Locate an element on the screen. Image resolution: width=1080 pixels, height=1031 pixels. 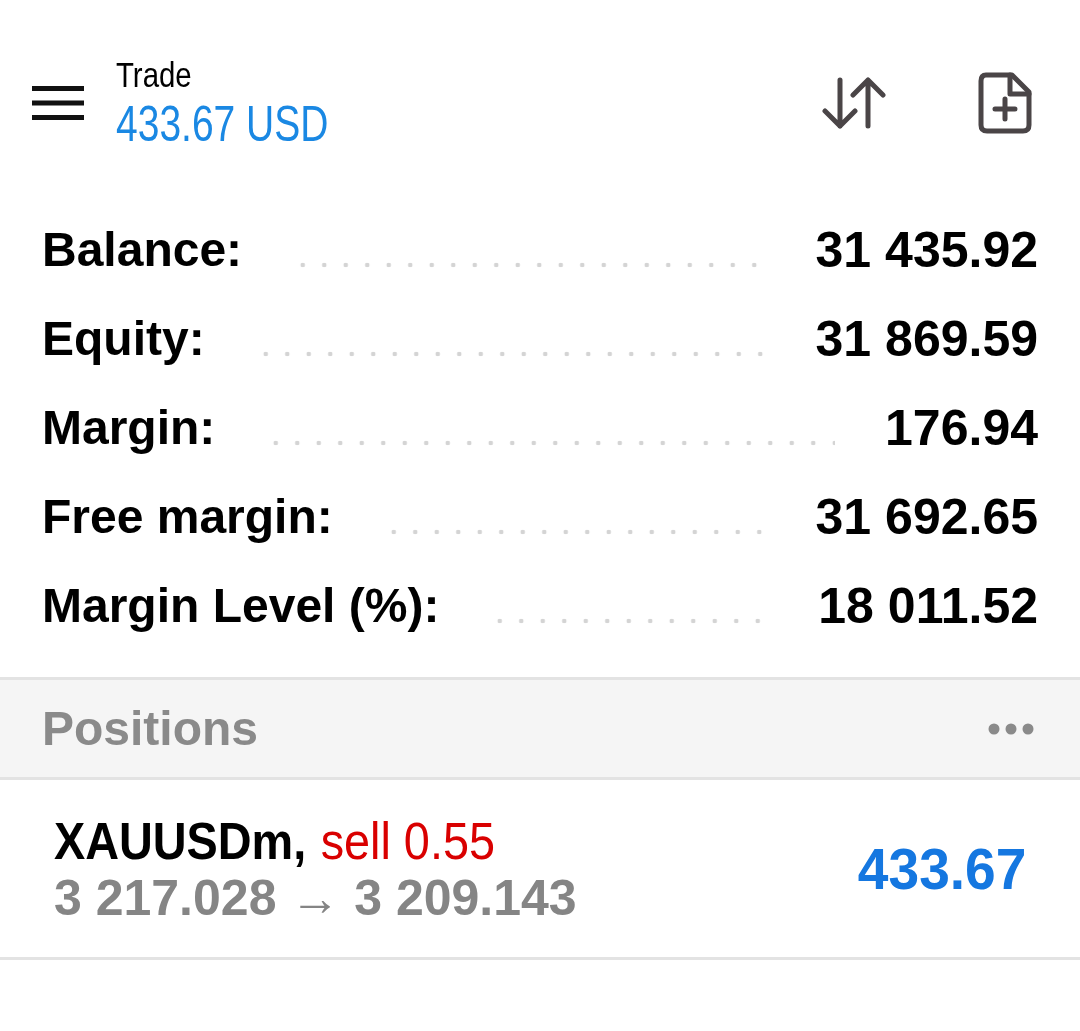
account-label: Margin Level (%): is located at coordinates (241, 605).